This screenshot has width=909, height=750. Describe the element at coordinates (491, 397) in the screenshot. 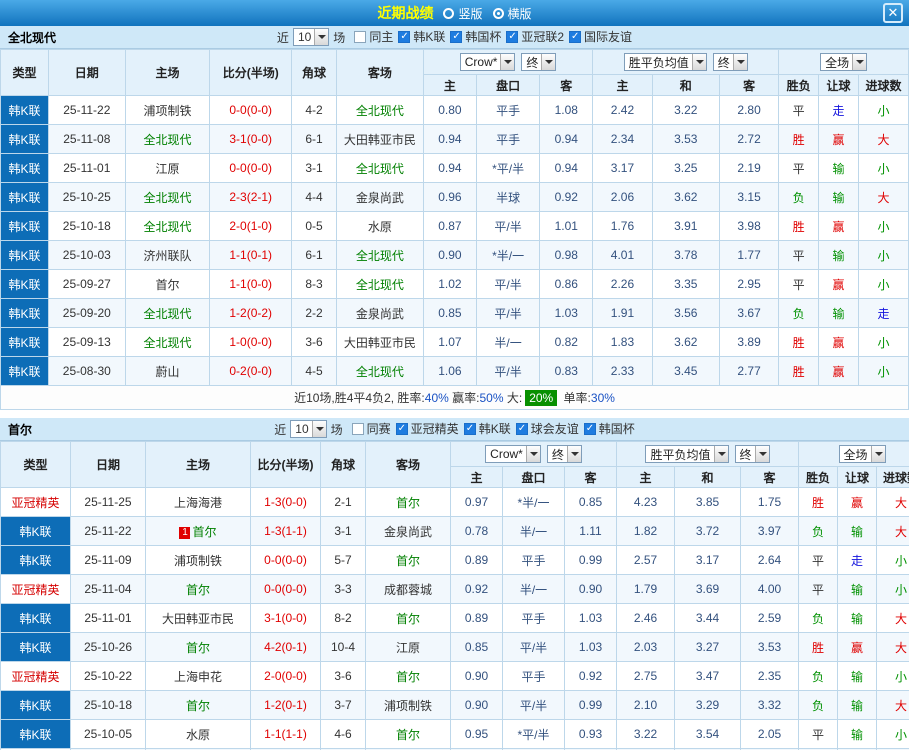

I see `summary-text: 50%` at that location.